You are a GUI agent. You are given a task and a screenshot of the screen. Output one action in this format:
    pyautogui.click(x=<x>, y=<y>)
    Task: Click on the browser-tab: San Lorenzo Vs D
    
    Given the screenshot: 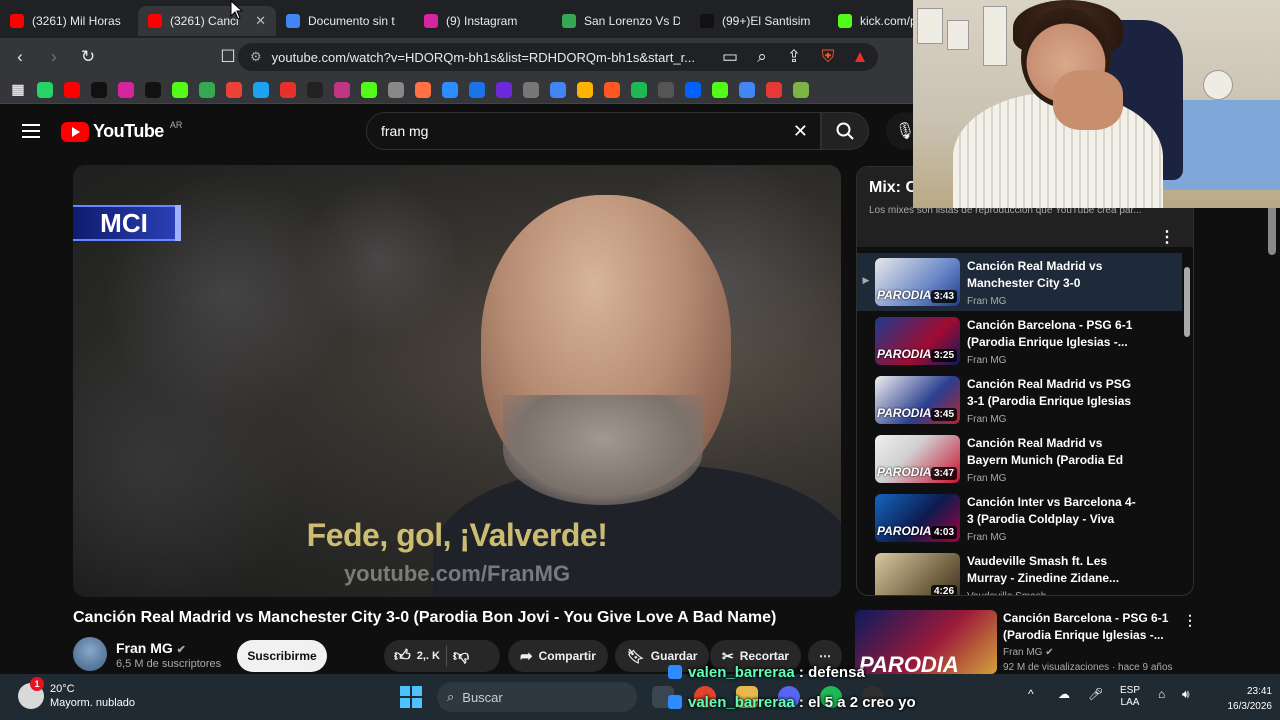 What is the action you would take?
    pyautogui.click(x=621, y=21)
    